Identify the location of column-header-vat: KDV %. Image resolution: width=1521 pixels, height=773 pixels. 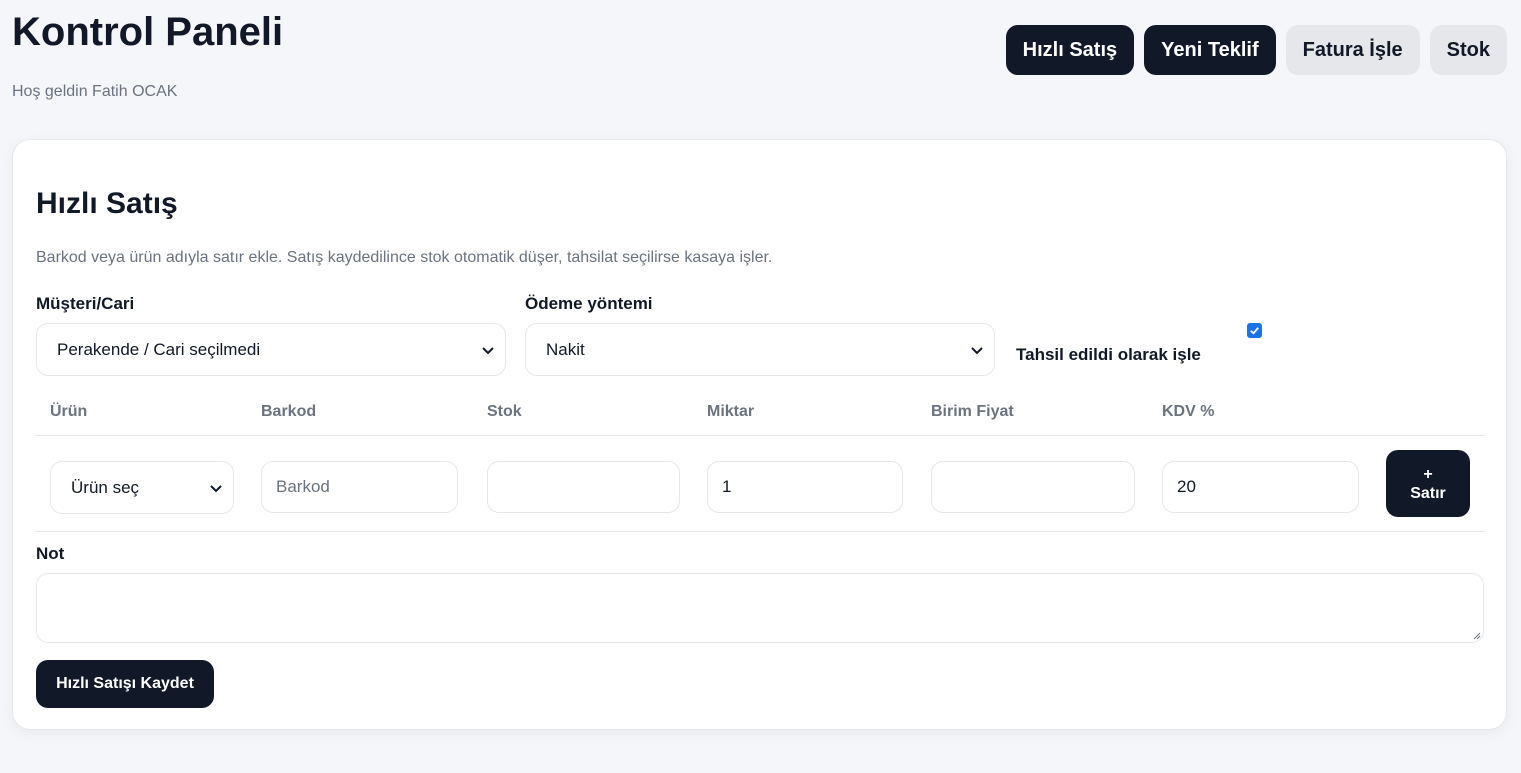
(1188, 411).